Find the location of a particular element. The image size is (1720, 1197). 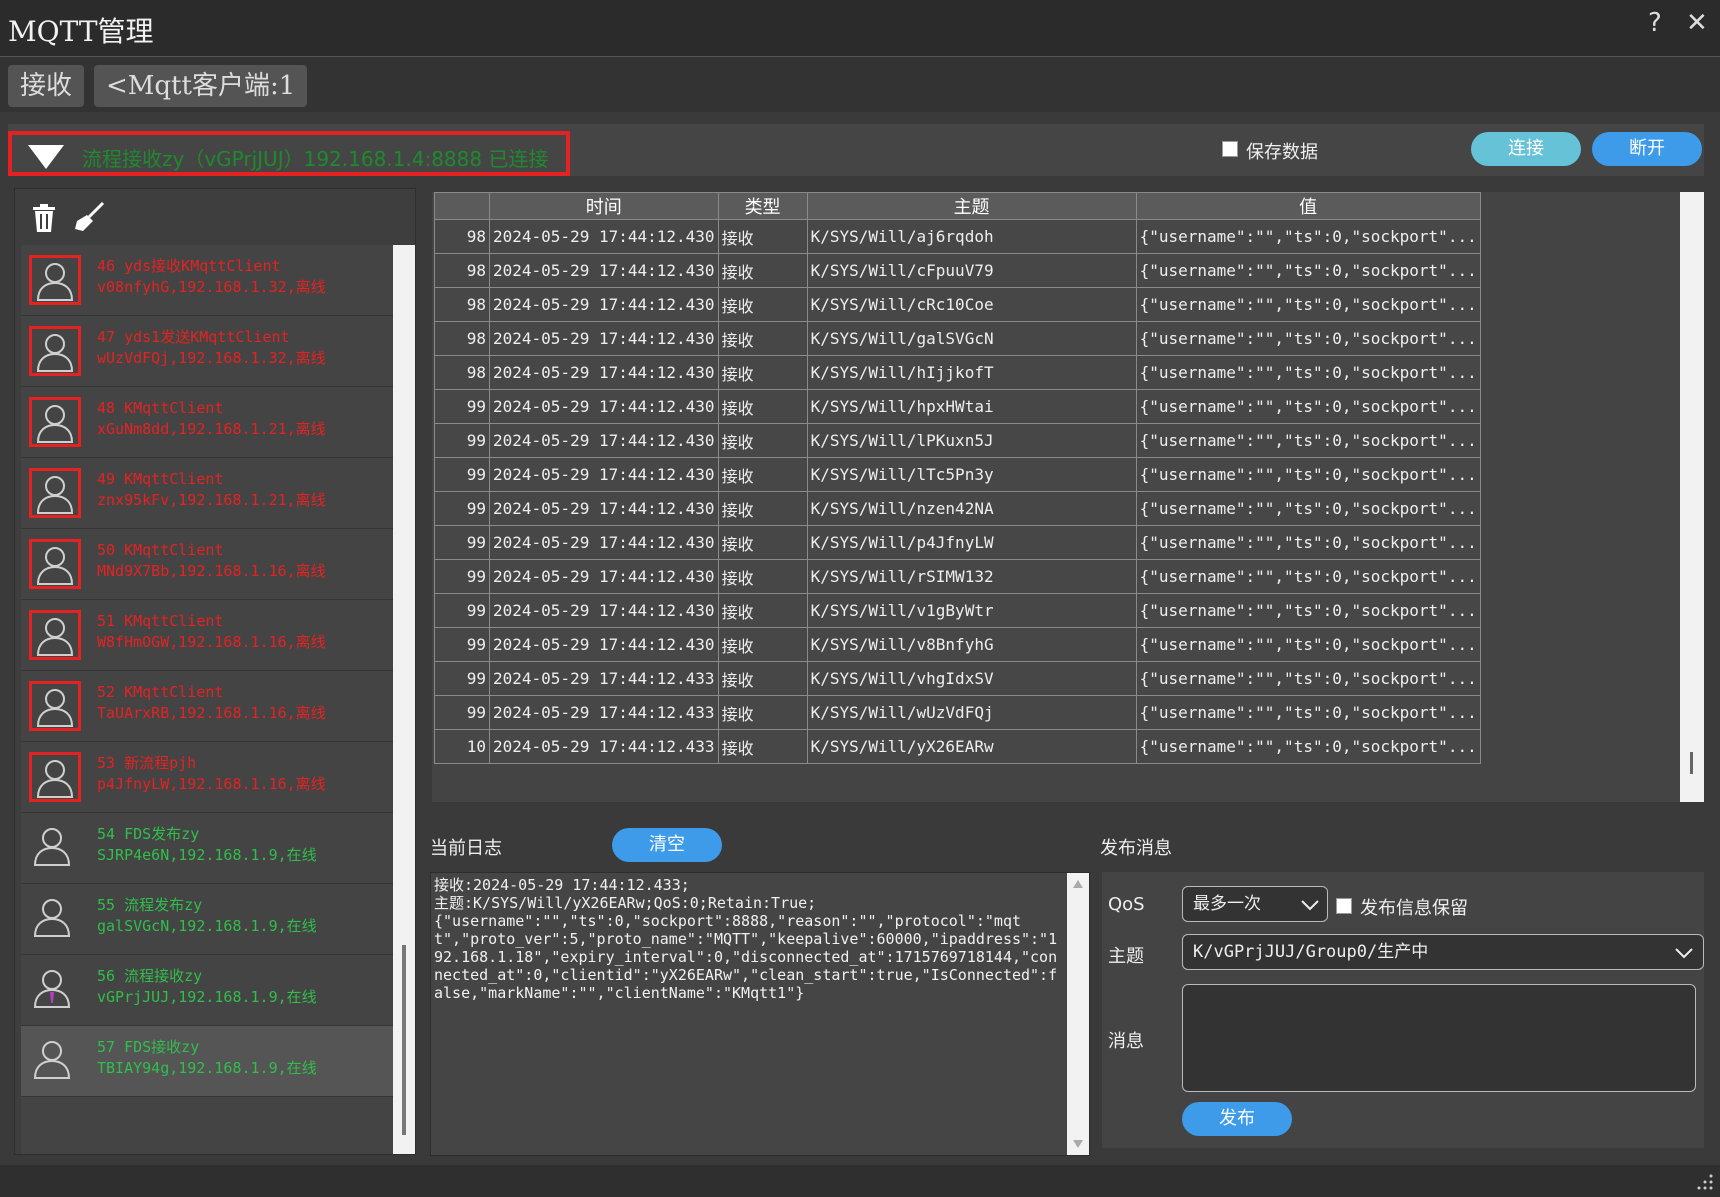

table-scrollbar is located at coordinates (1692, 497).